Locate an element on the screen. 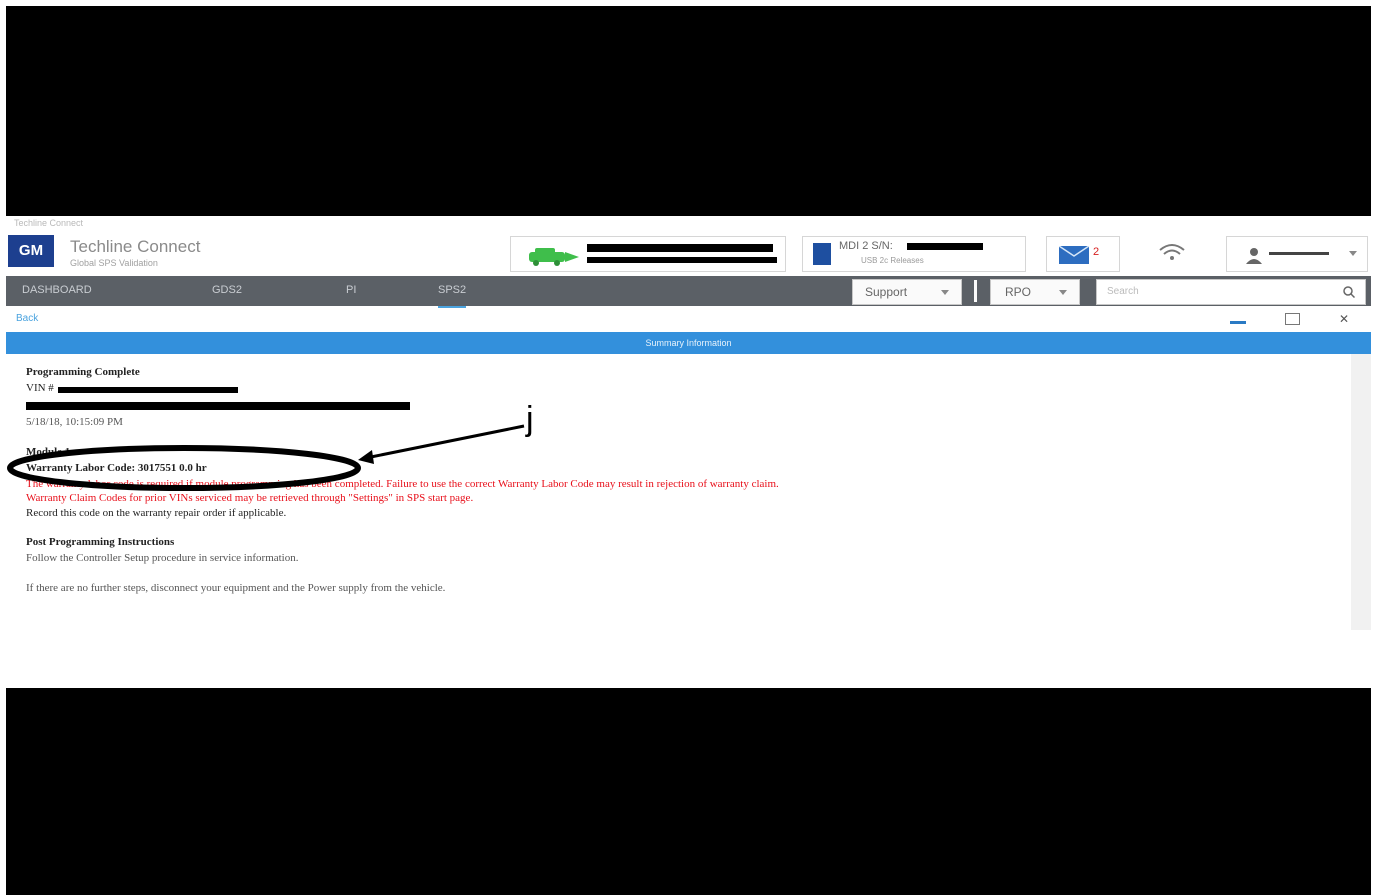 The height and width of the screenshot is (895, 1373). app-title: Techline Connect is located at coordinates (135, 246).